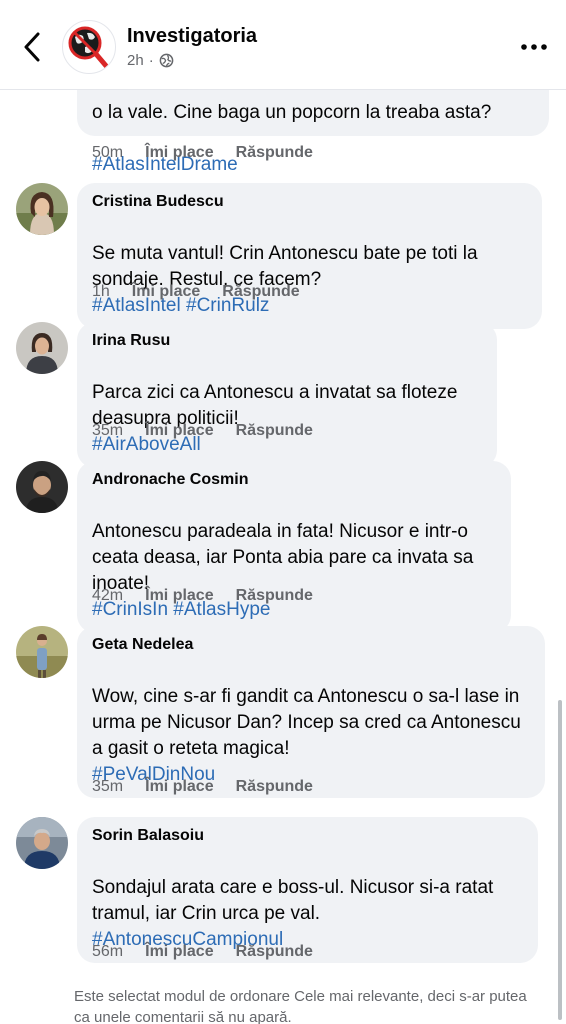 This screenshot has width=566, height=1024. Describe the element at coordinates (311, 645) in the screenshot. I see `comment-author: Geta Nedelea` at that location.